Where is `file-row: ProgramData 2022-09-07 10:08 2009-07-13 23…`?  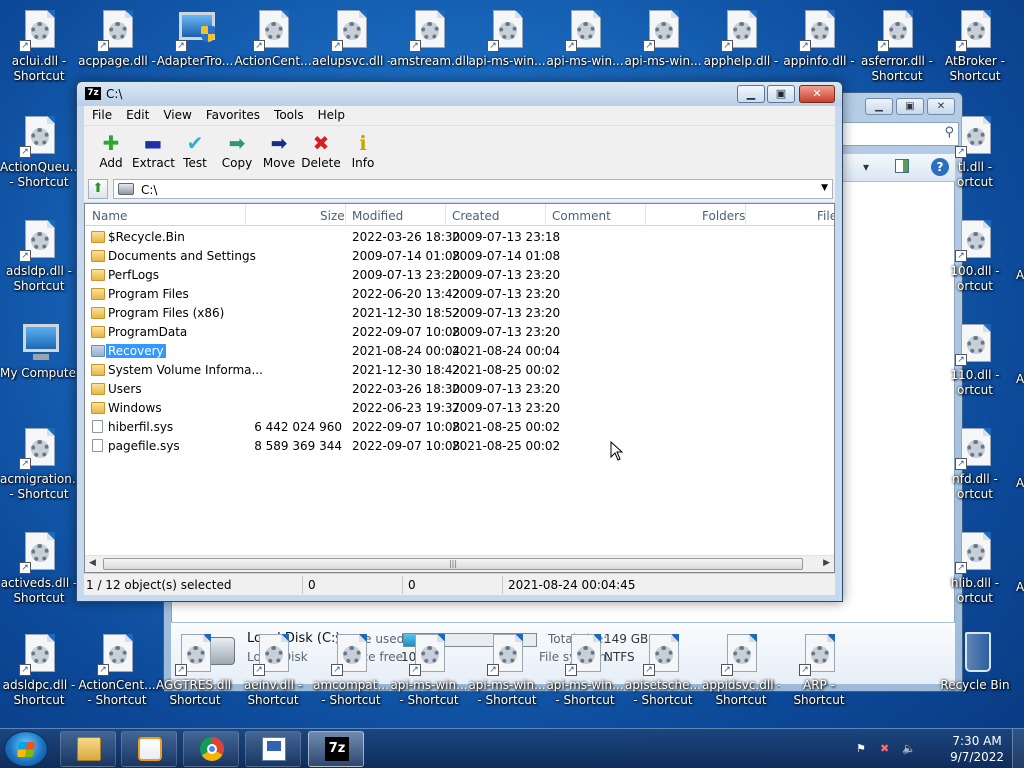 file-row: ProgramData 2022-09-07 10:08 2009-07-13 23… is located at coordinates (459, 332).